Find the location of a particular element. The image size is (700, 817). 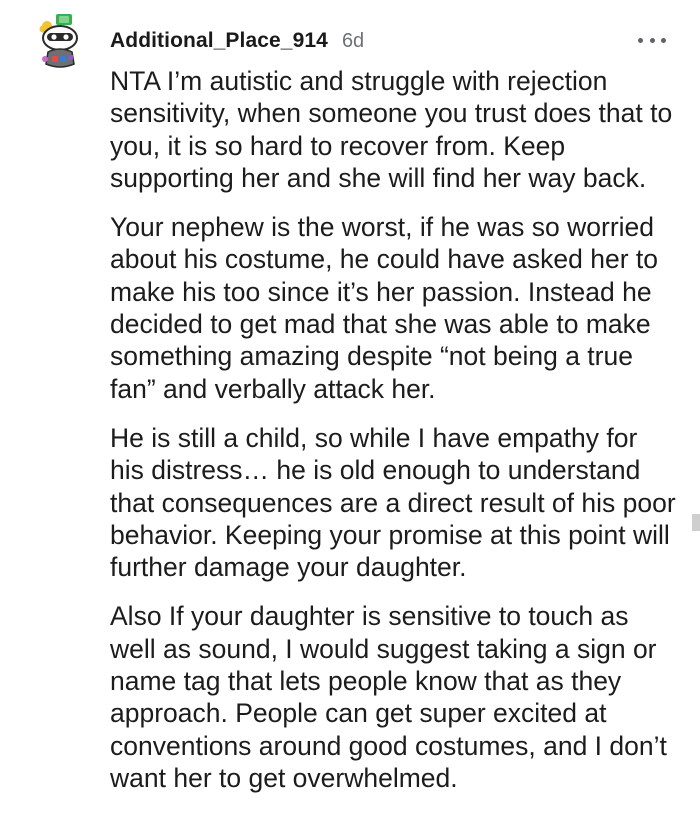

comment-timestamp: 6d is located at coordinates (353, 41).